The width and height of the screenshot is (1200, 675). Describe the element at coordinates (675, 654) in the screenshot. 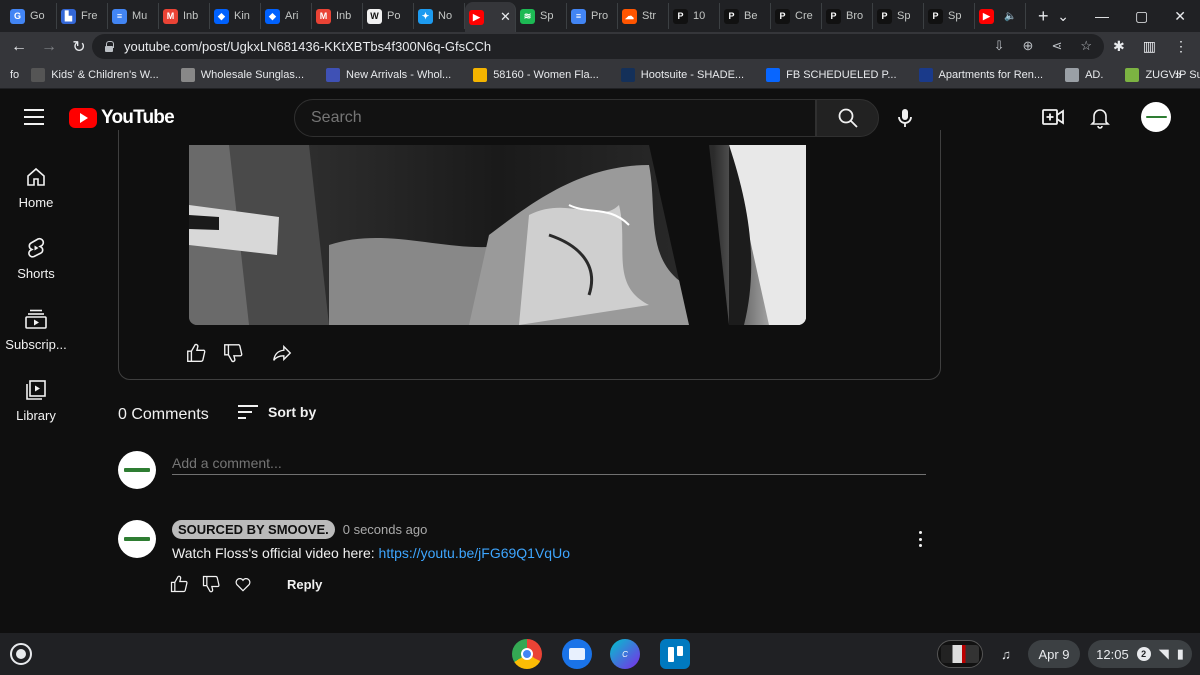

I see `trello-app-icon` at that location.